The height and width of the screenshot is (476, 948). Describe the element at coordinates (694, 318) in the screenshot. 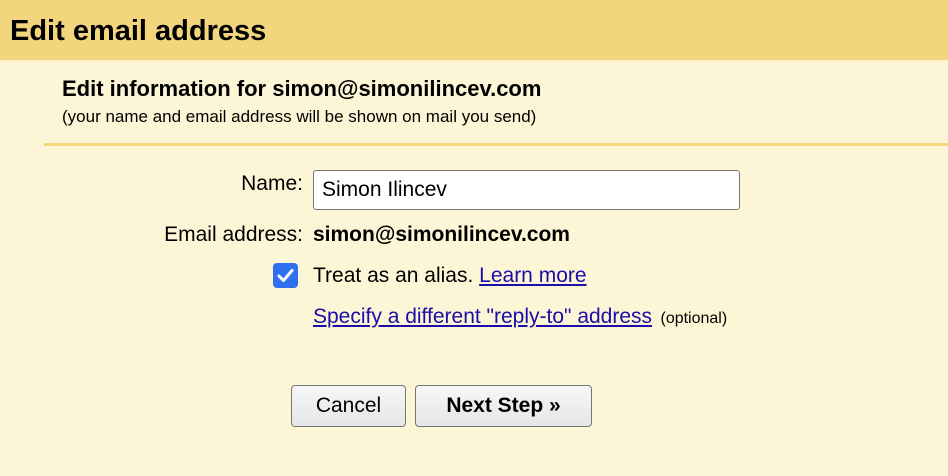

I see `optional-note: (optional)` at that location.